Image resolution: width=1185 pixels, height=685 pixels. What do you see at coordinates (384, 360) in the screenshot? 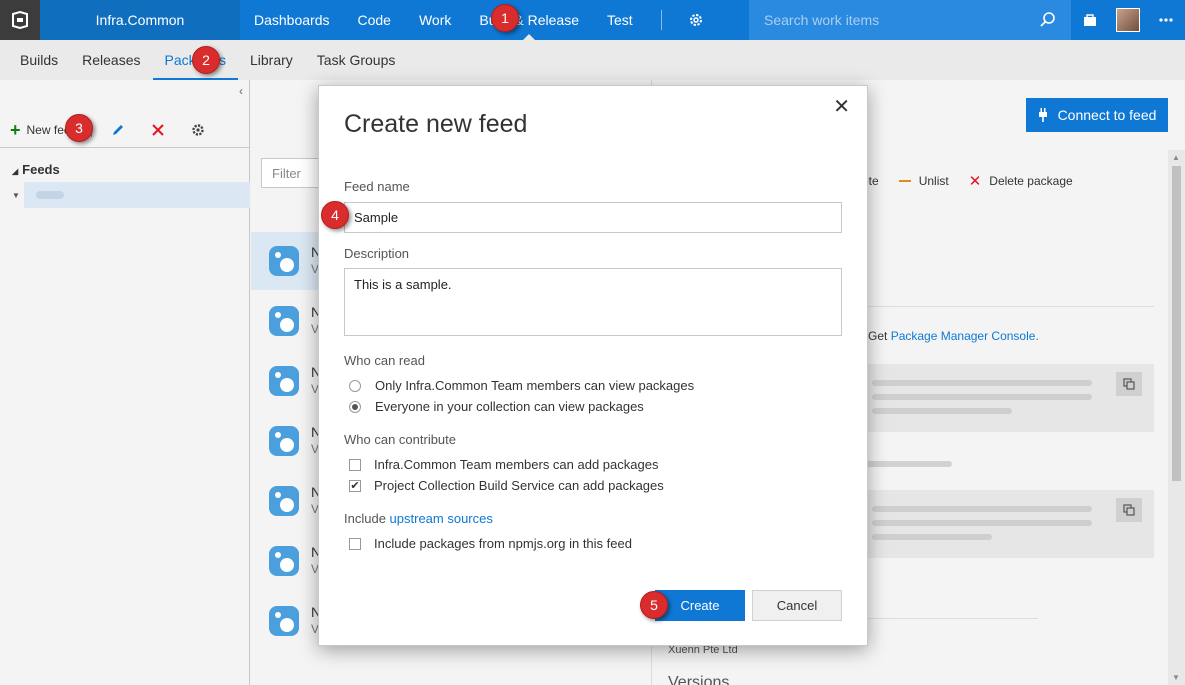
I see `who-can-read-label: Who can read` at bounding box center [384, 360].